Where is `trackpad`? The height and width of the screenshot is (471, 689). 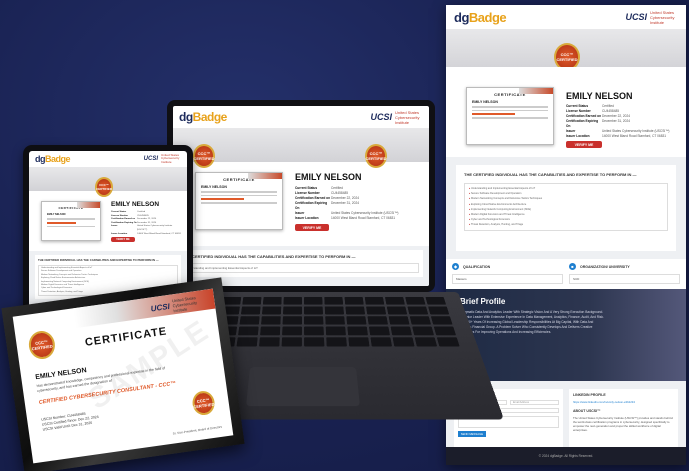
trackpad is located at coordinates (303, 387).